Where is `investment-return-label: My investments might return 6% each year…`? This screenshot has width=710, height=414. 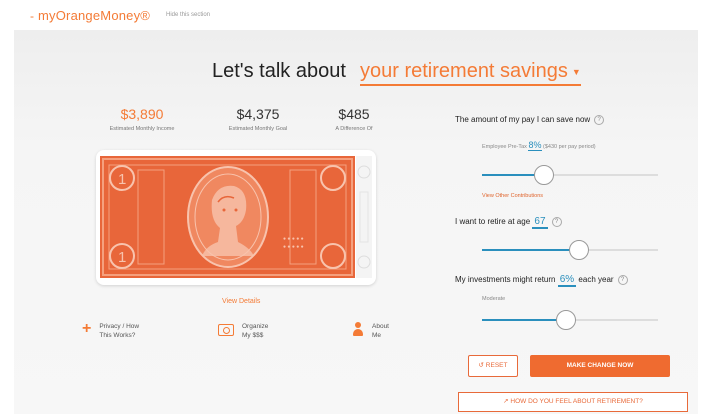 investment-return-label: My investments might return 6% each year… is located at coordinates (541, 280).